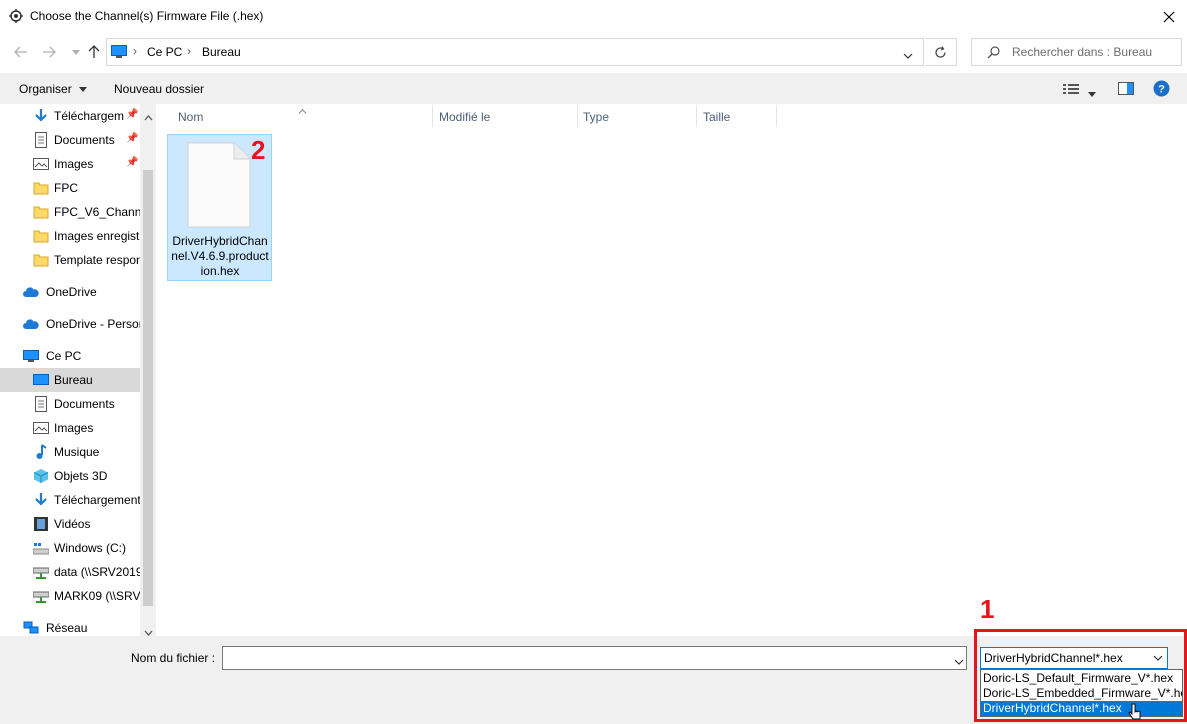 This screenshot has height=724, width=1187. Describe the element at coordinates (1082, 52) in the screenshot. I see `search-placeholder: Rechercher dans : Bureau` at that location.